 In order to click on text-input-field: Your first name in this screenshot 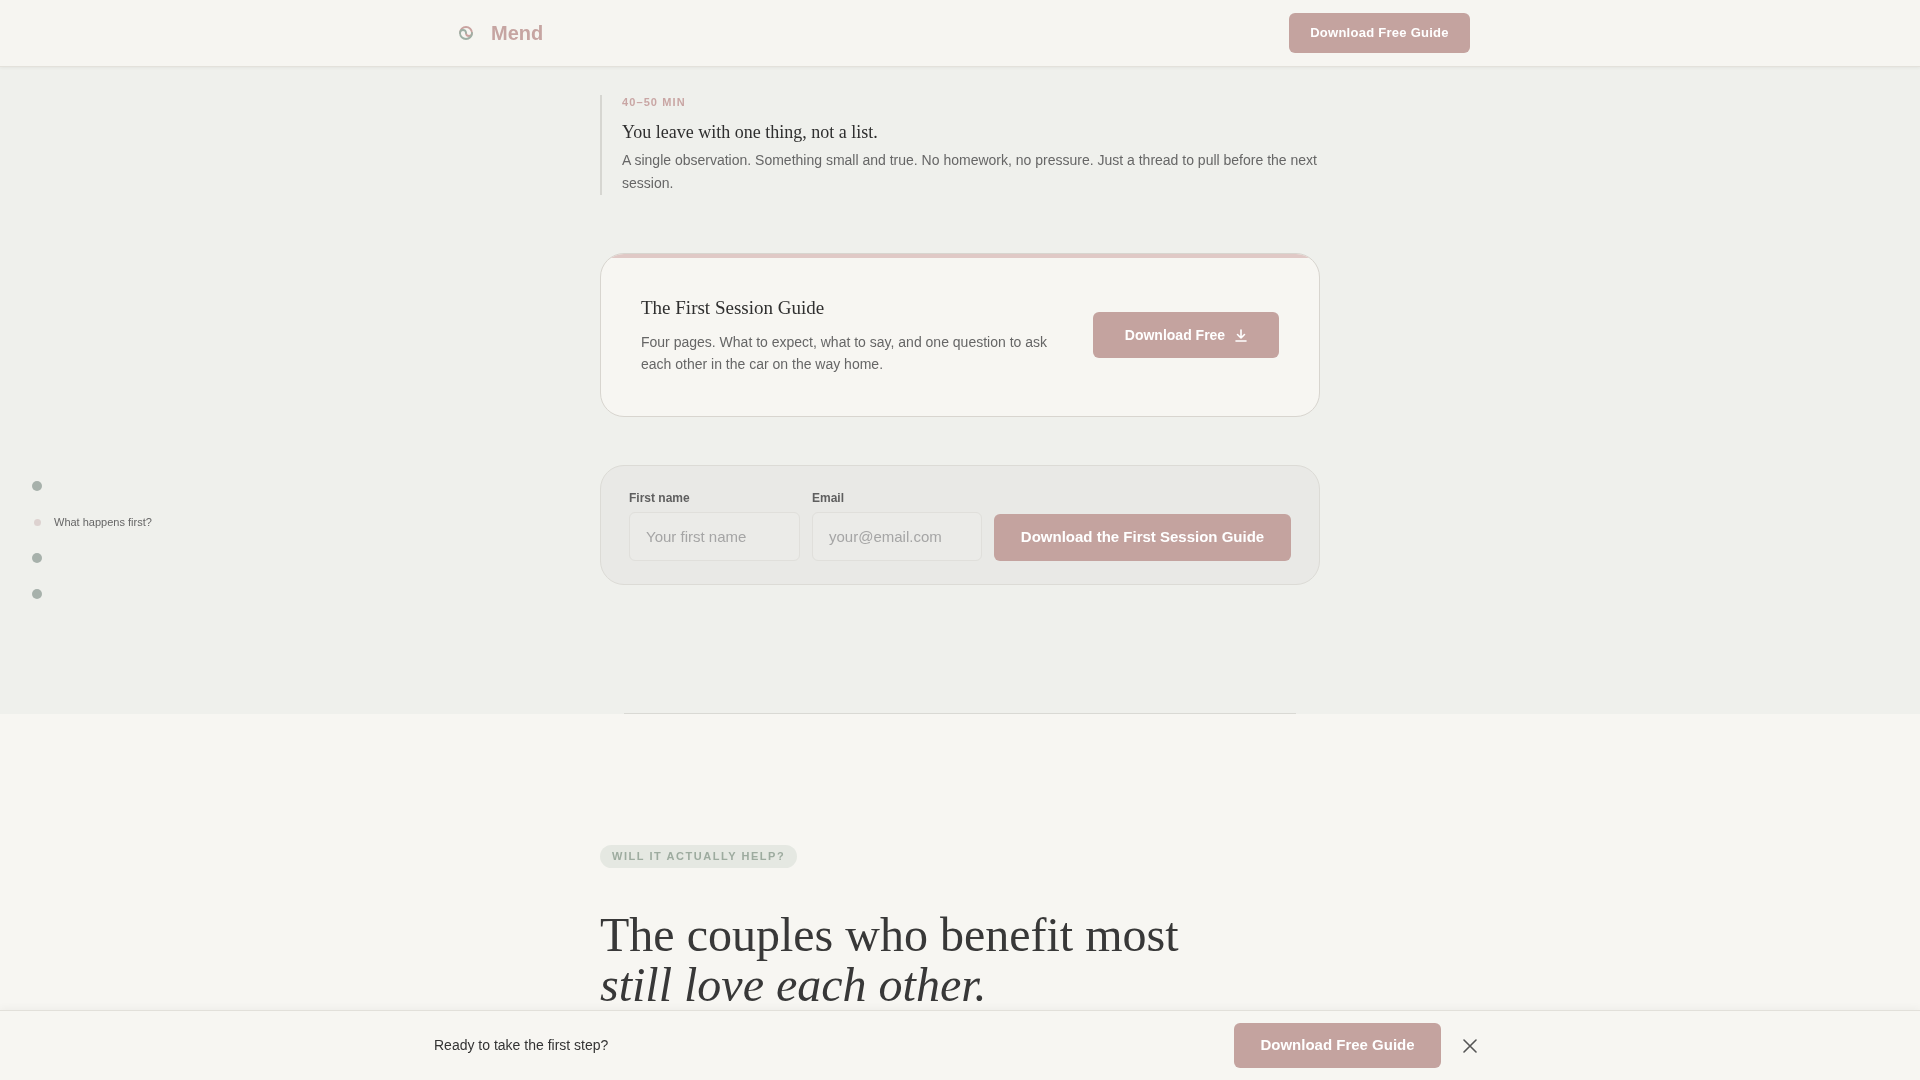, I will do `click(714, 536)`.